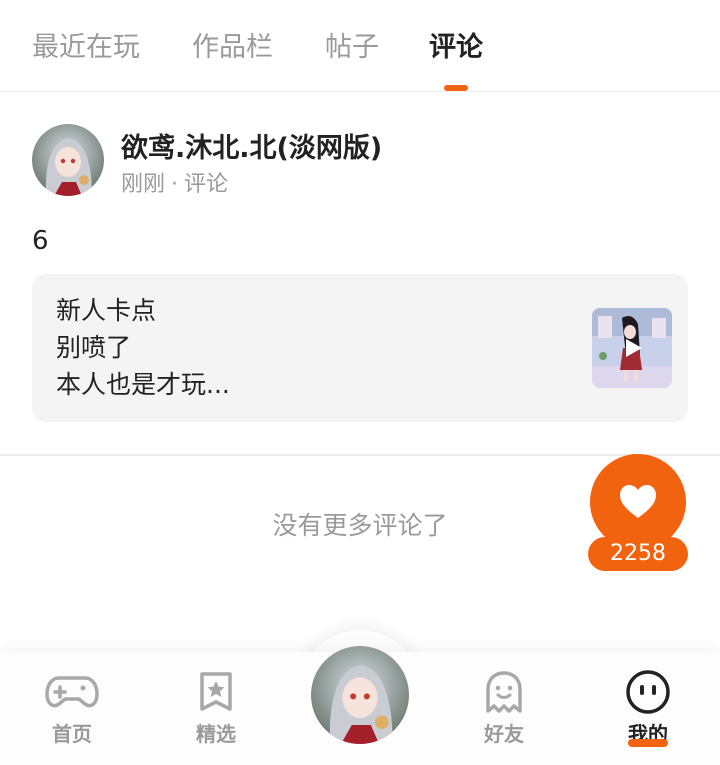  I want to click on play-icon, so click(634, 348).